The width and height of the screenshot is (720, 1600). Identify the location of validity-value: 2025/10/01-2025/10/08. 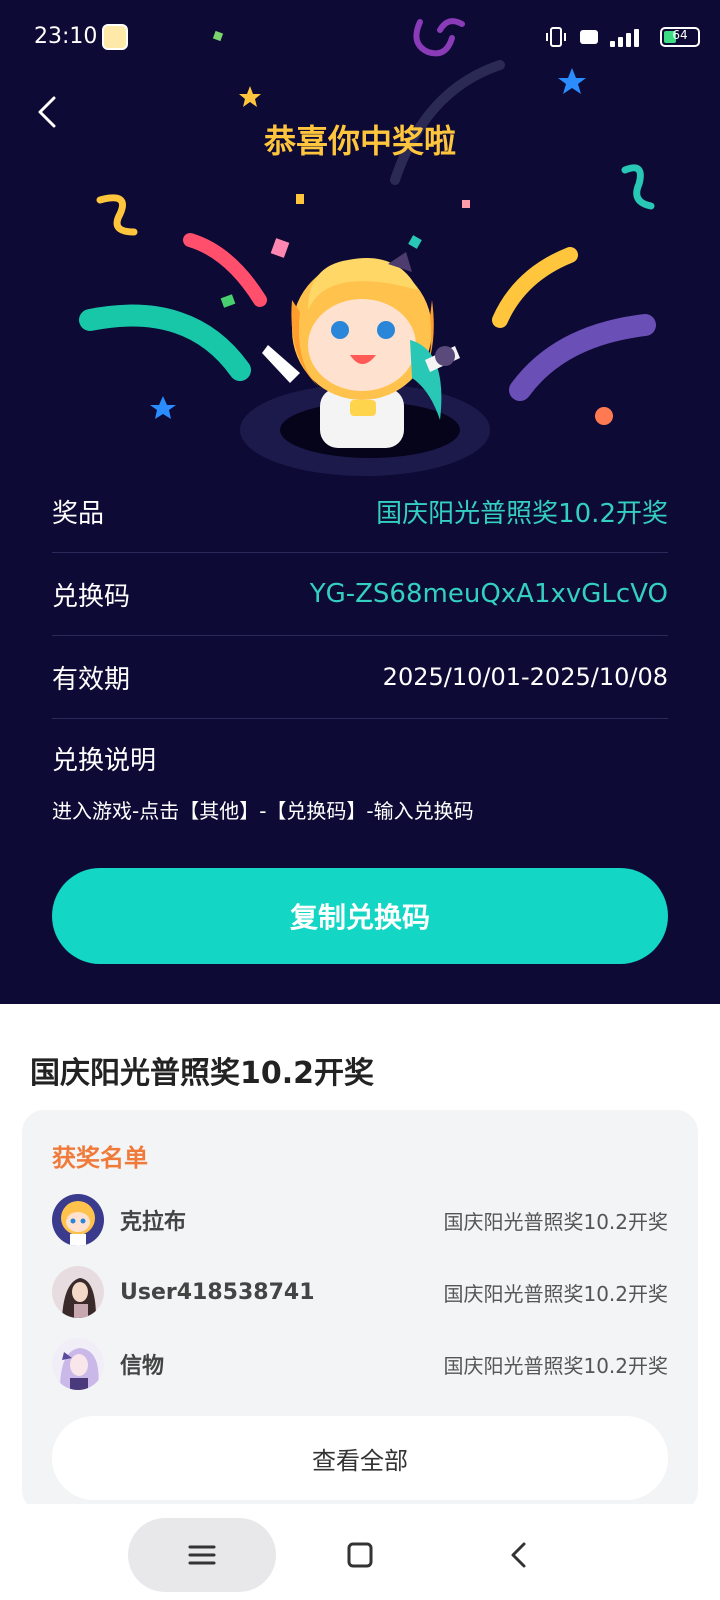
(525, 677).